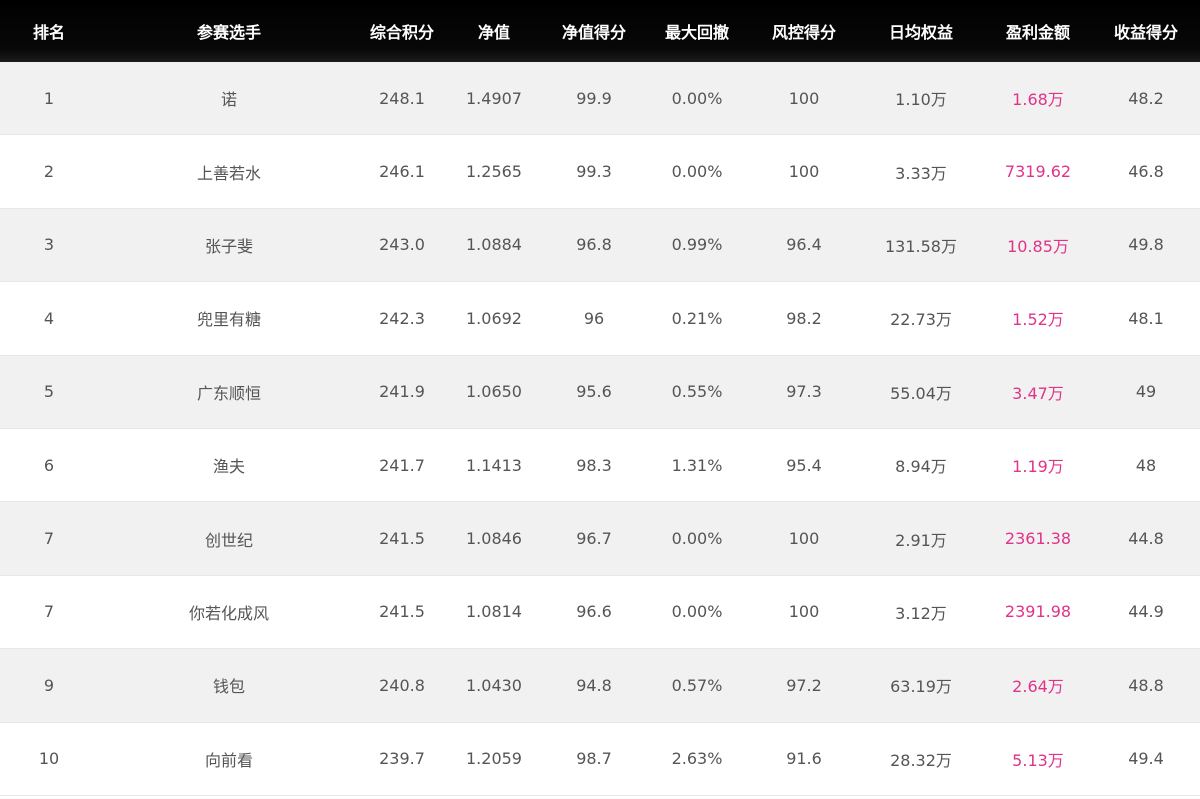 This screenshot has height=799, width=1200. Describe the element at coordinates (1038, 246) in the screenshot. I see `cell-profit-amount: 10.85万` at that location.